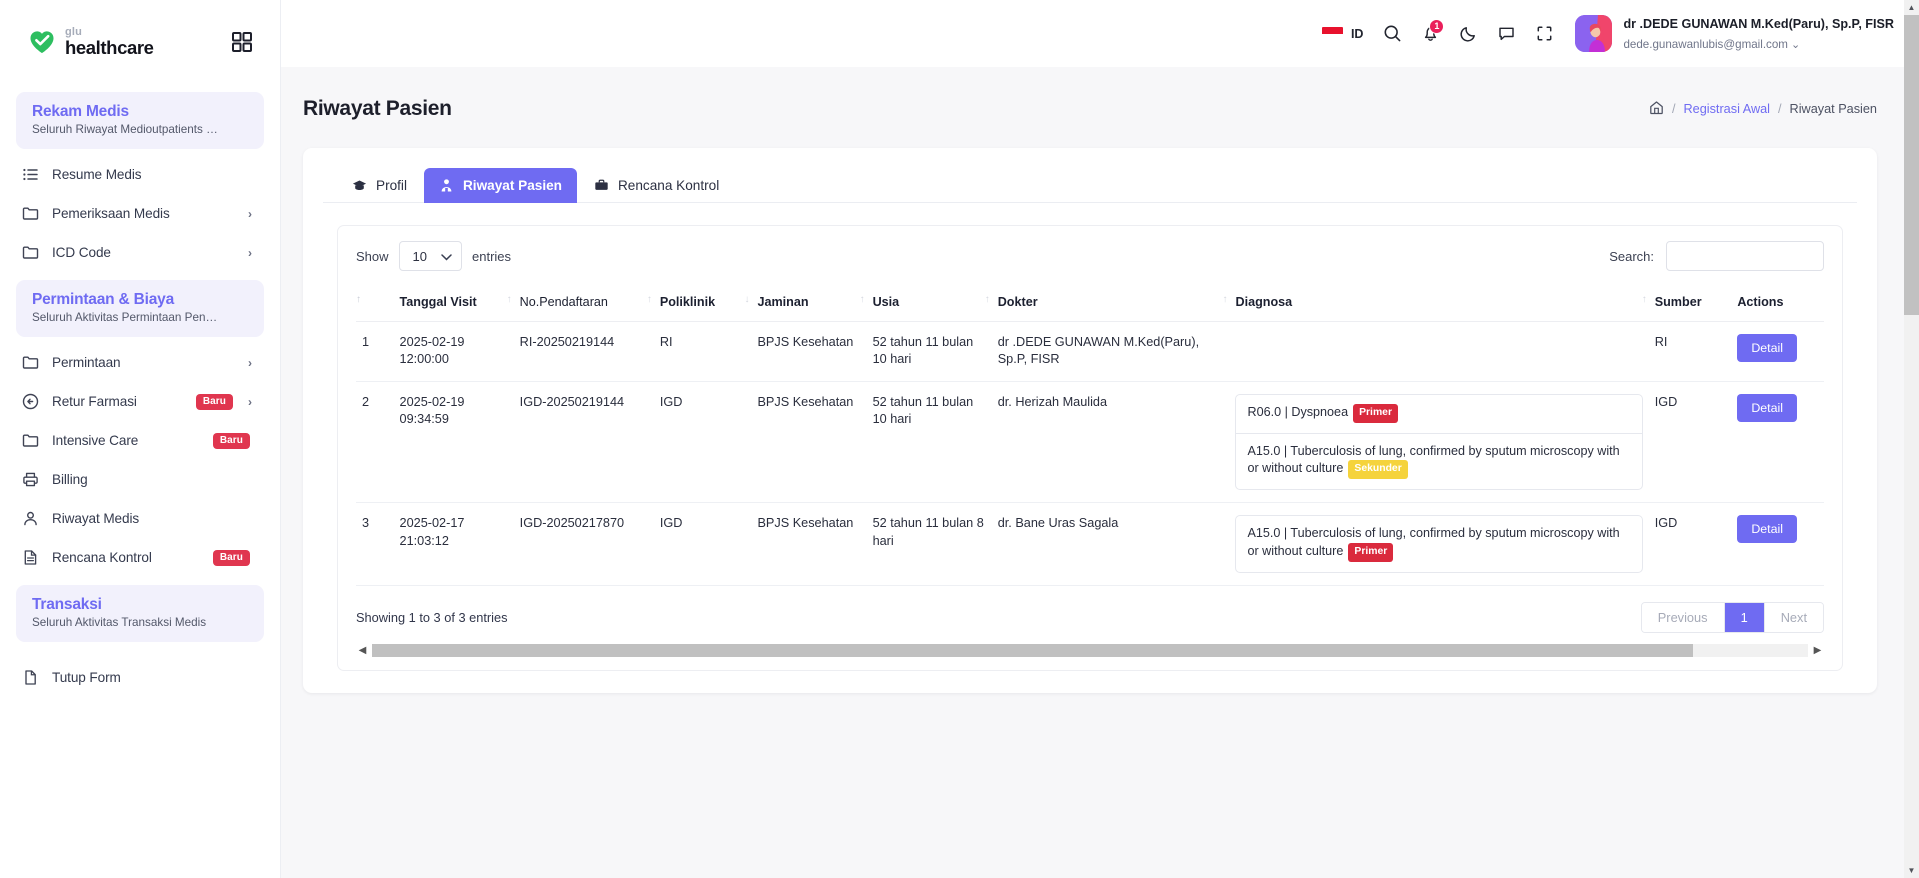  I want to click on sidebar-item-permintaan: Permintaan ›, so click(140, 362).